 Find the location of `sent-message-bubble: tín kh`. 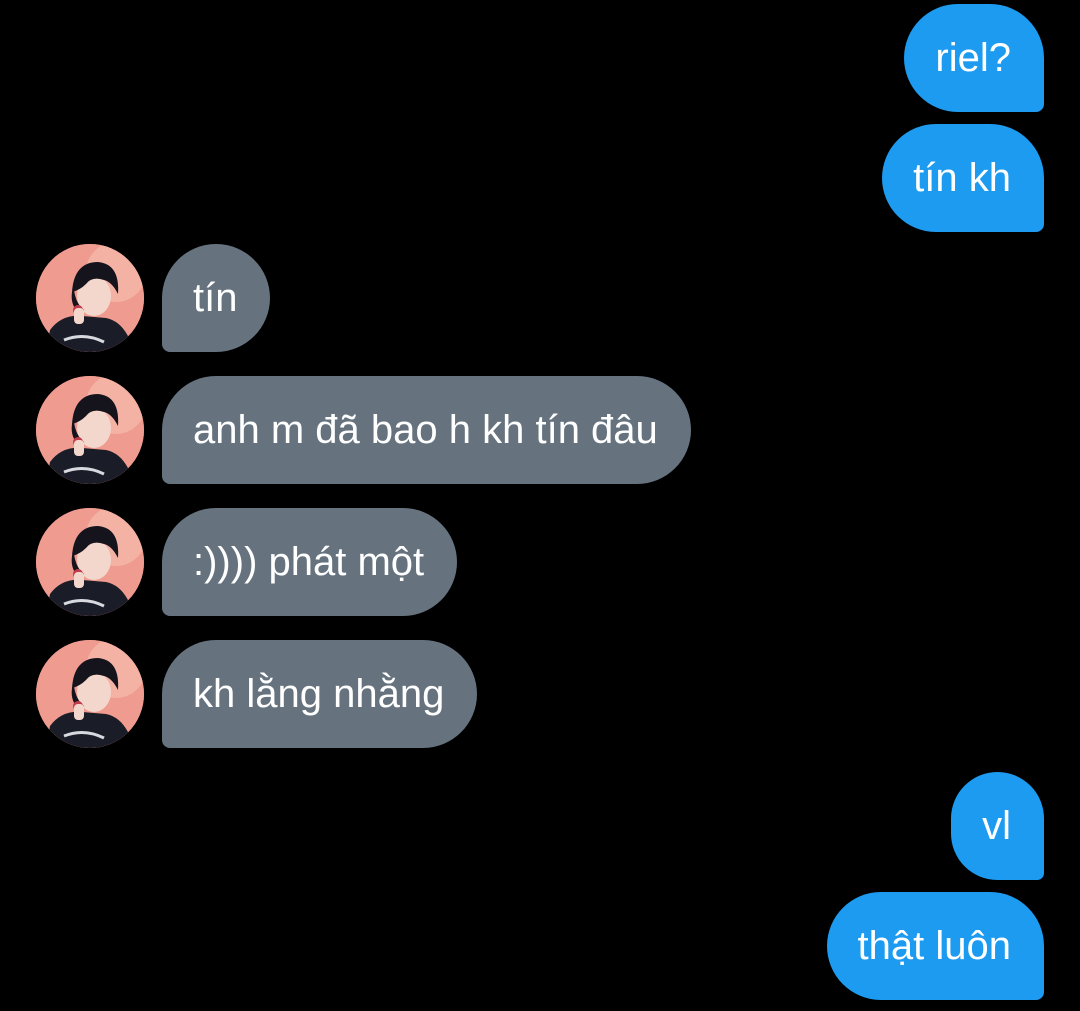

sent-message-bubble: tín kh is located at coordinates (963, 178).